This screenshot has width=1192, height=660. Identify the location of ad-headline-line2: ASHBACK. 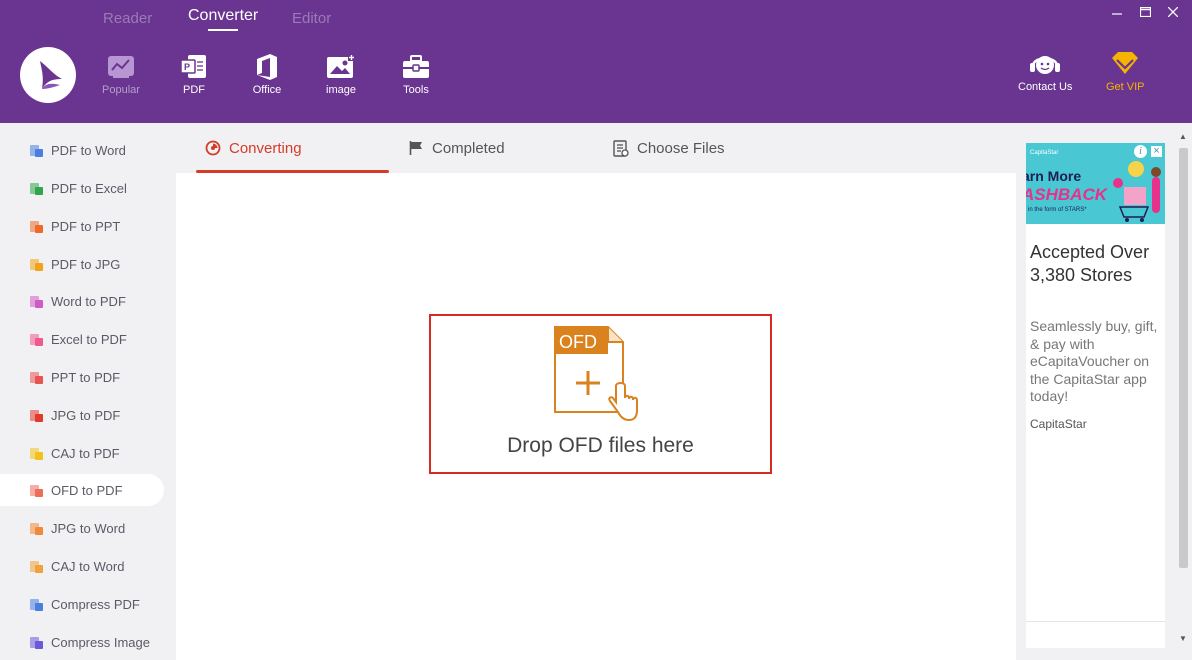
(1066, 194).